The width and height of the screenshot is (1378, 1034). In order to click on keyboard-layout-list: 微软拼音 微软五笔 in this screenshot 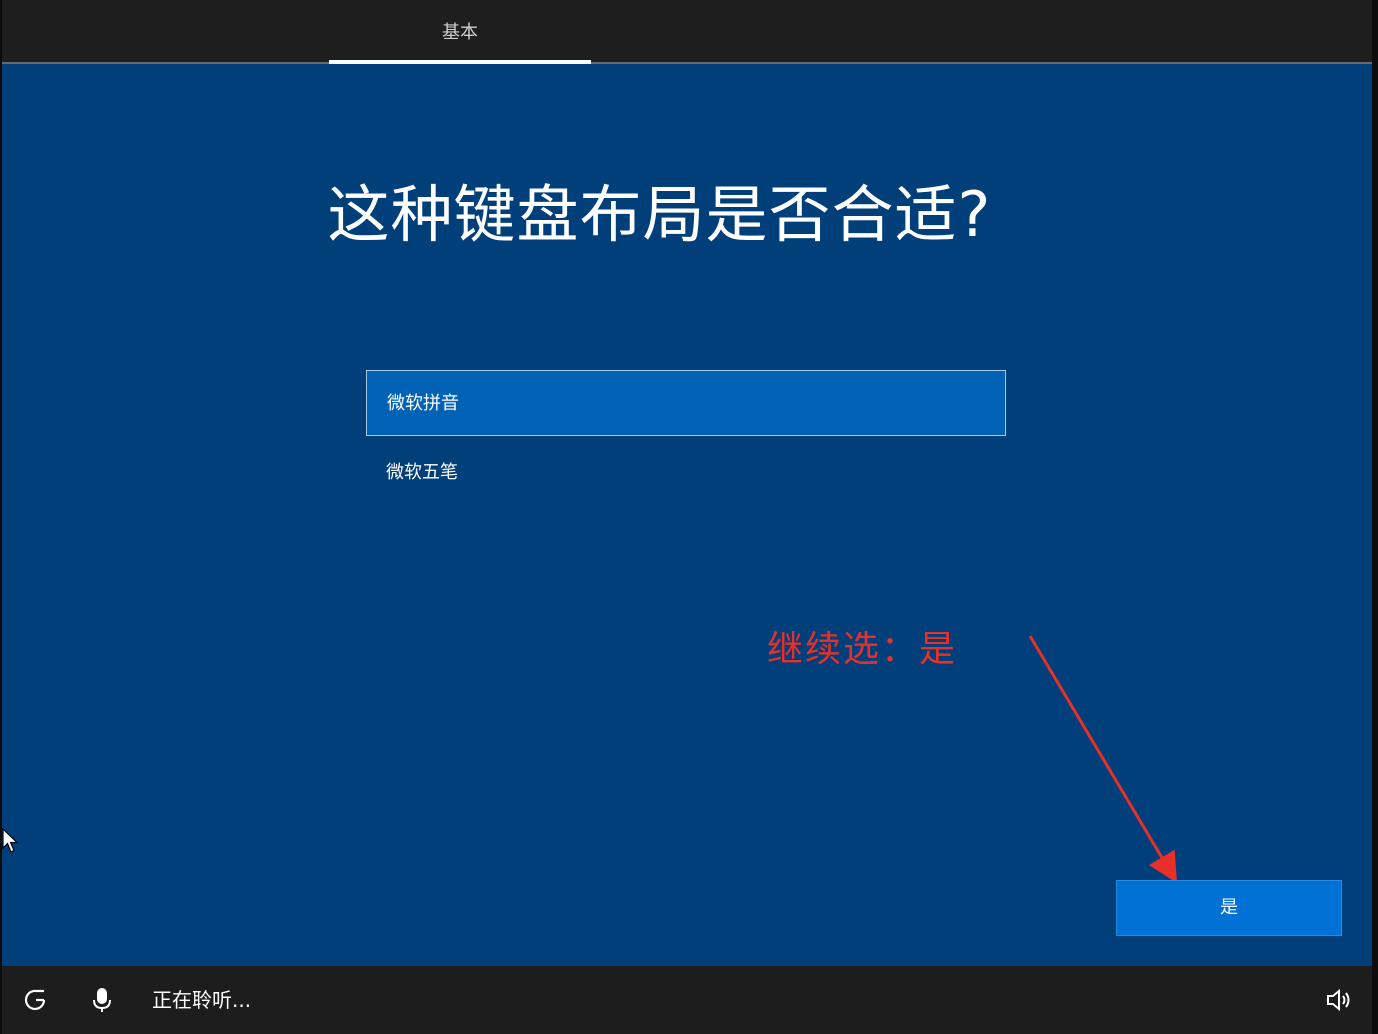, I will do `click(688, 438)`.